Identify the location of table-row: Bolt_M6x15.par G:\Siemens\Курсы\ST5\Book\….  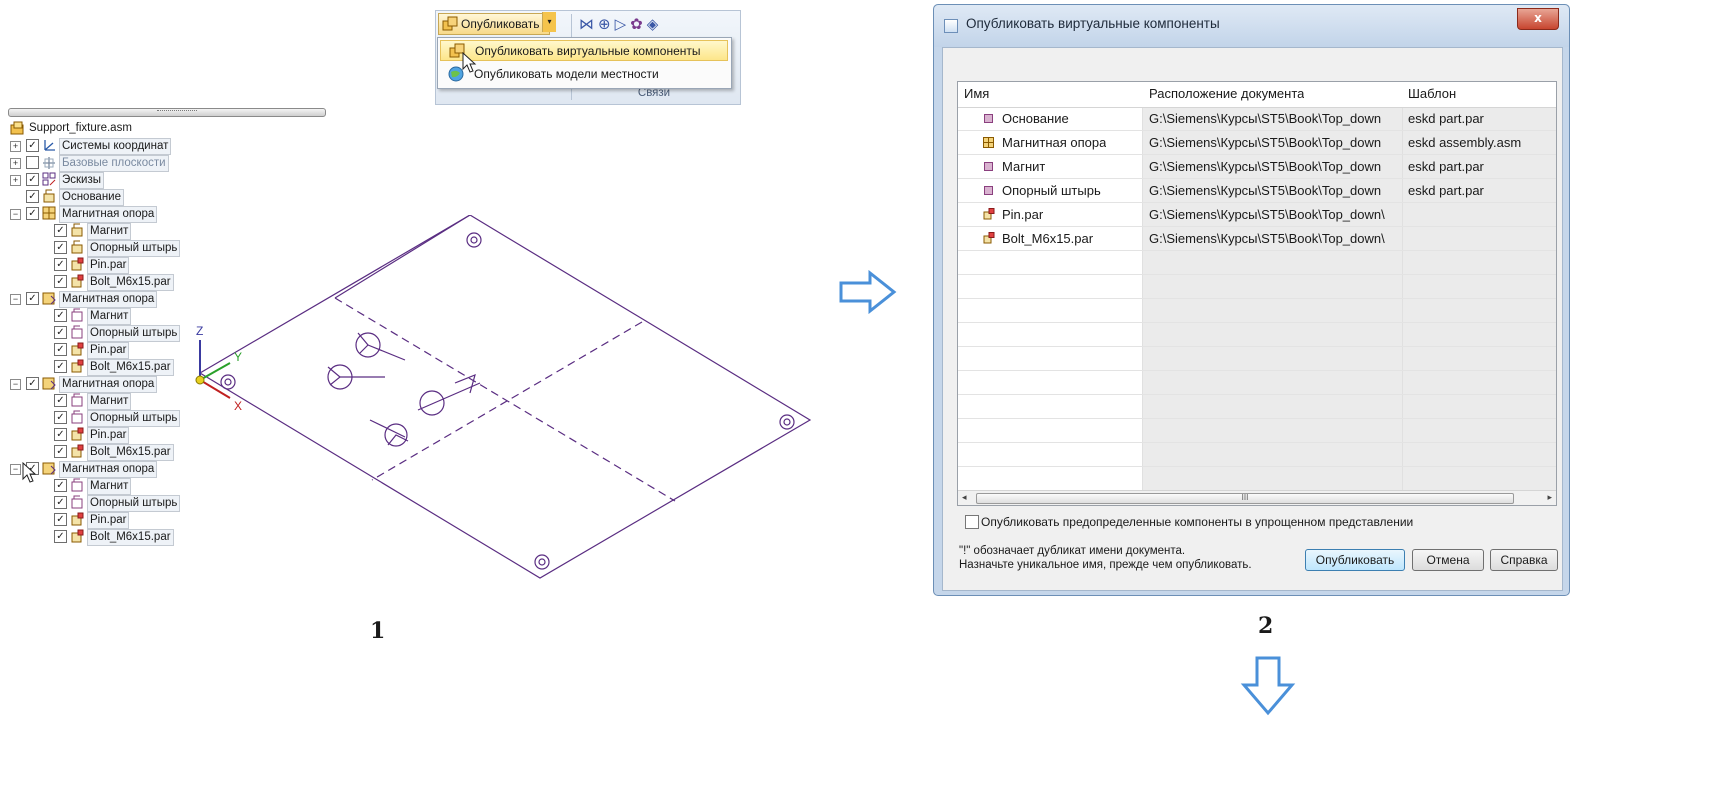
(1257, 239).